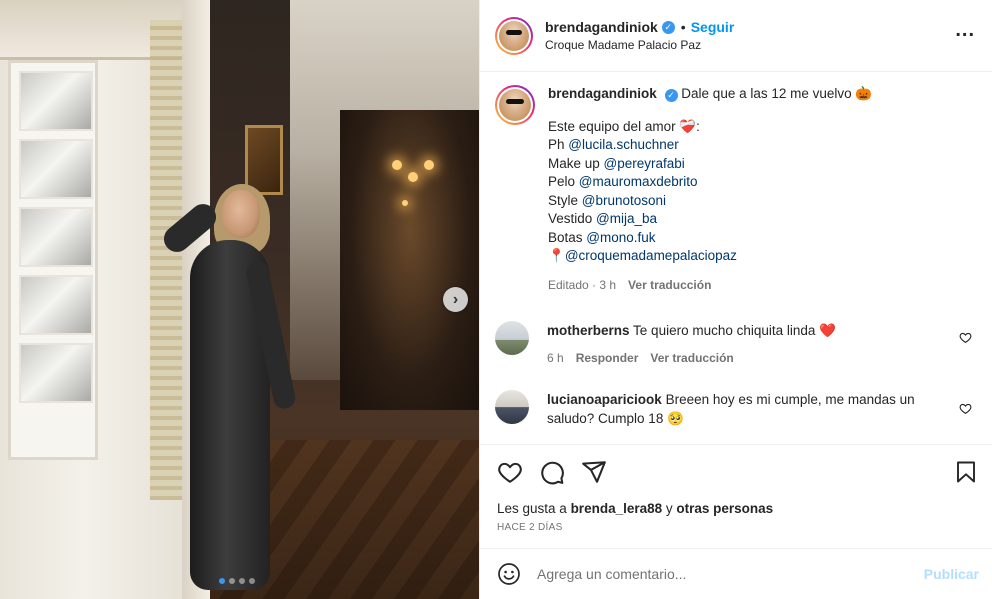 The height and width of the screenshot is (599, 992). I want to click on author-avatar, so click(514, 35).